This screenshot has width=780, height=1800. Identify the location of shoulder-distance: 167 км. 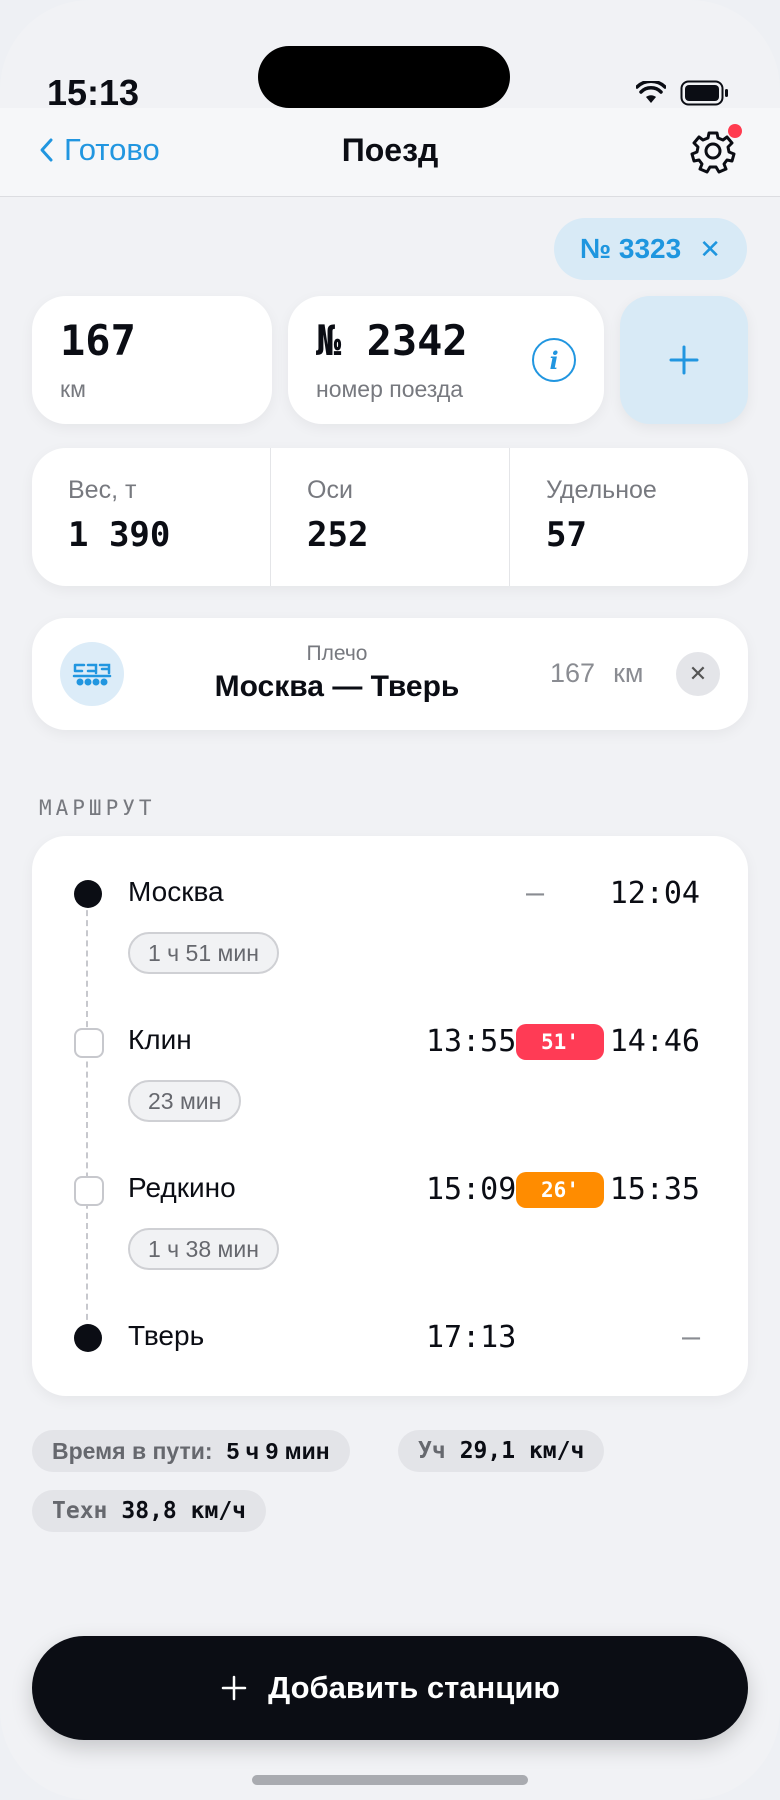
(596, 673).